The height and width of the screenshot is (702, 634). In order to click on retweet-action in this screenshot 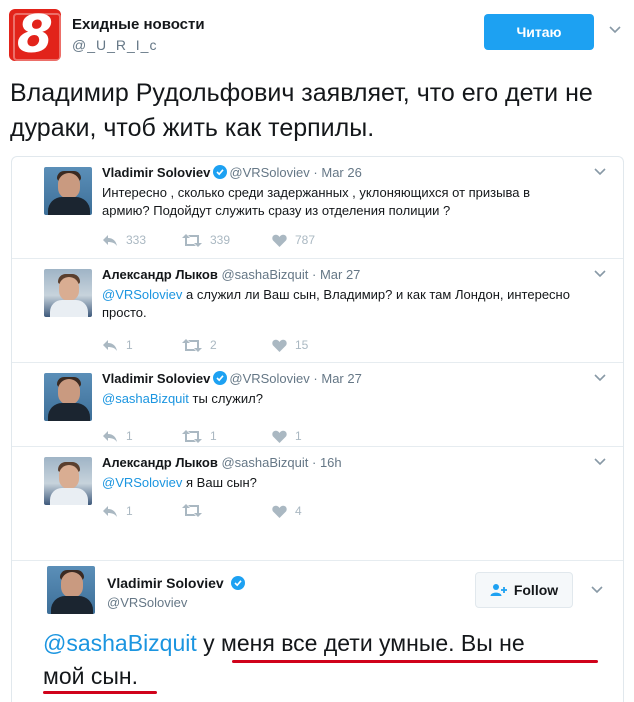, I will do `click(196, 510)`.